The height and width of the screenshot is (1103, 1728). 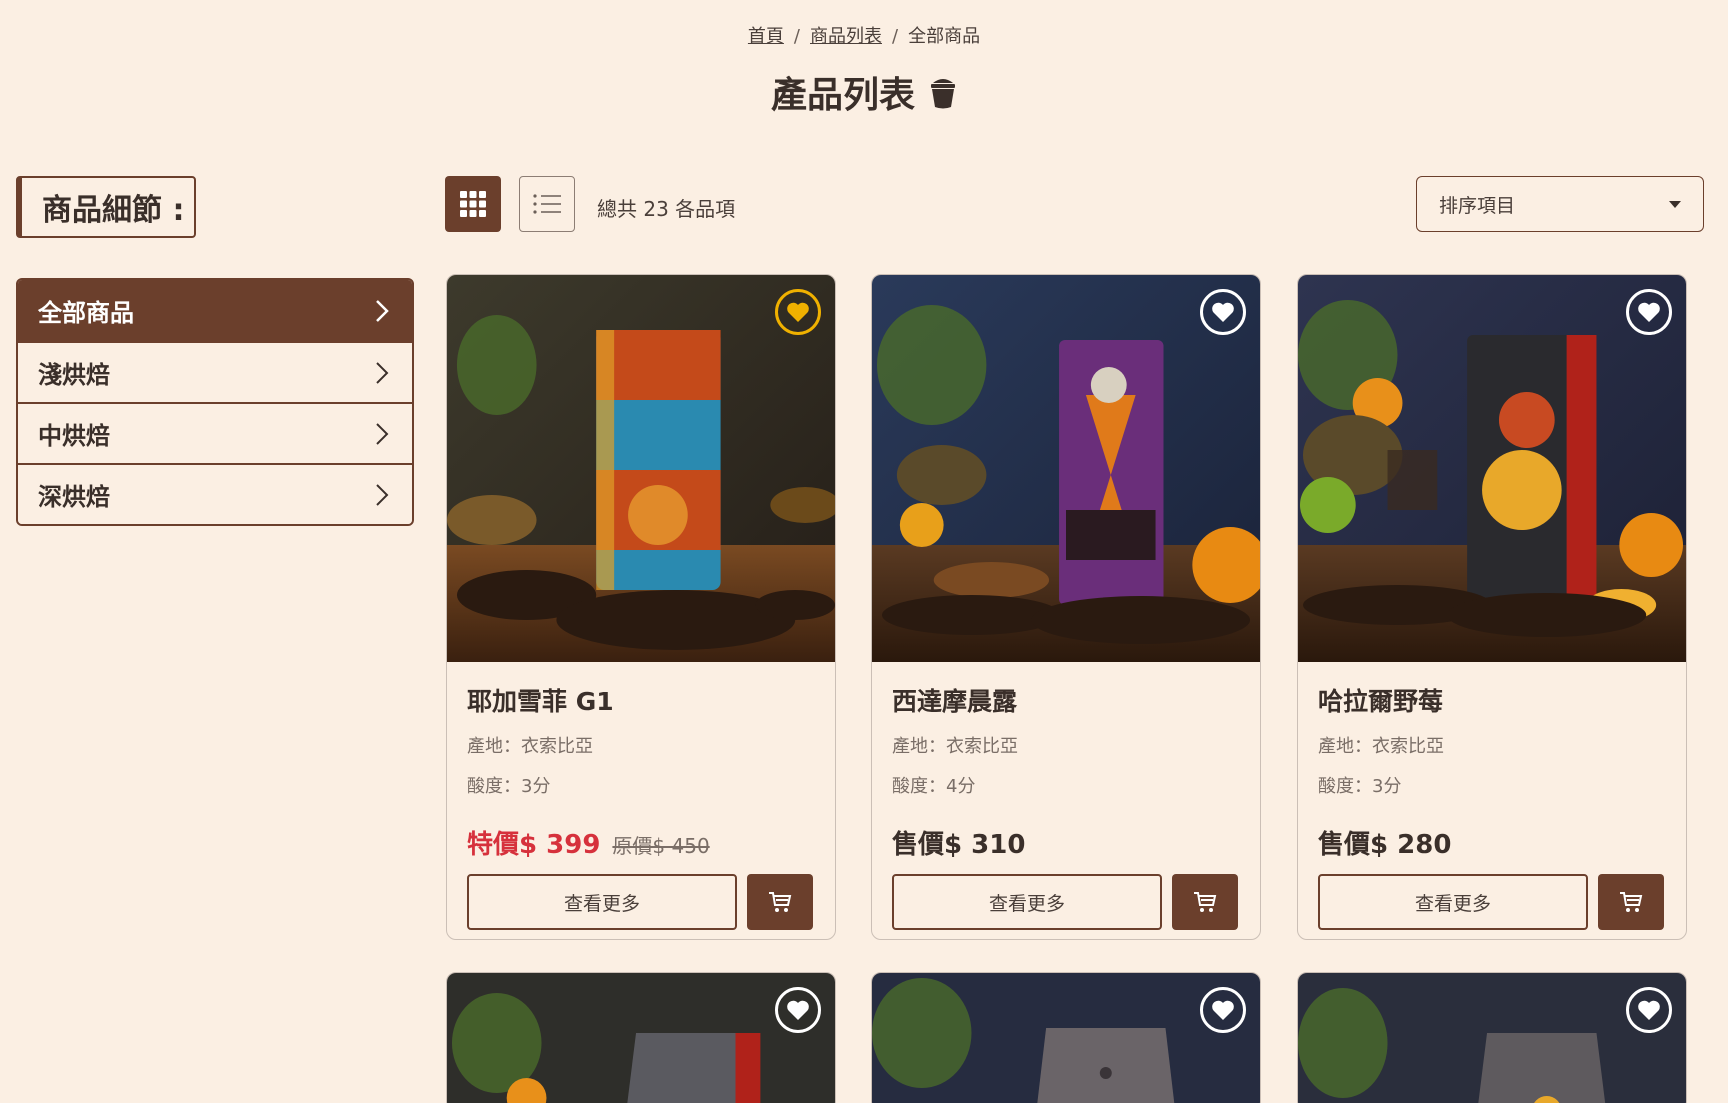 What do you see at coordinates (106, 207) in the screenshot?
I see `sidebar-heading: 商品細節 :` at bounding box center [106, 207].